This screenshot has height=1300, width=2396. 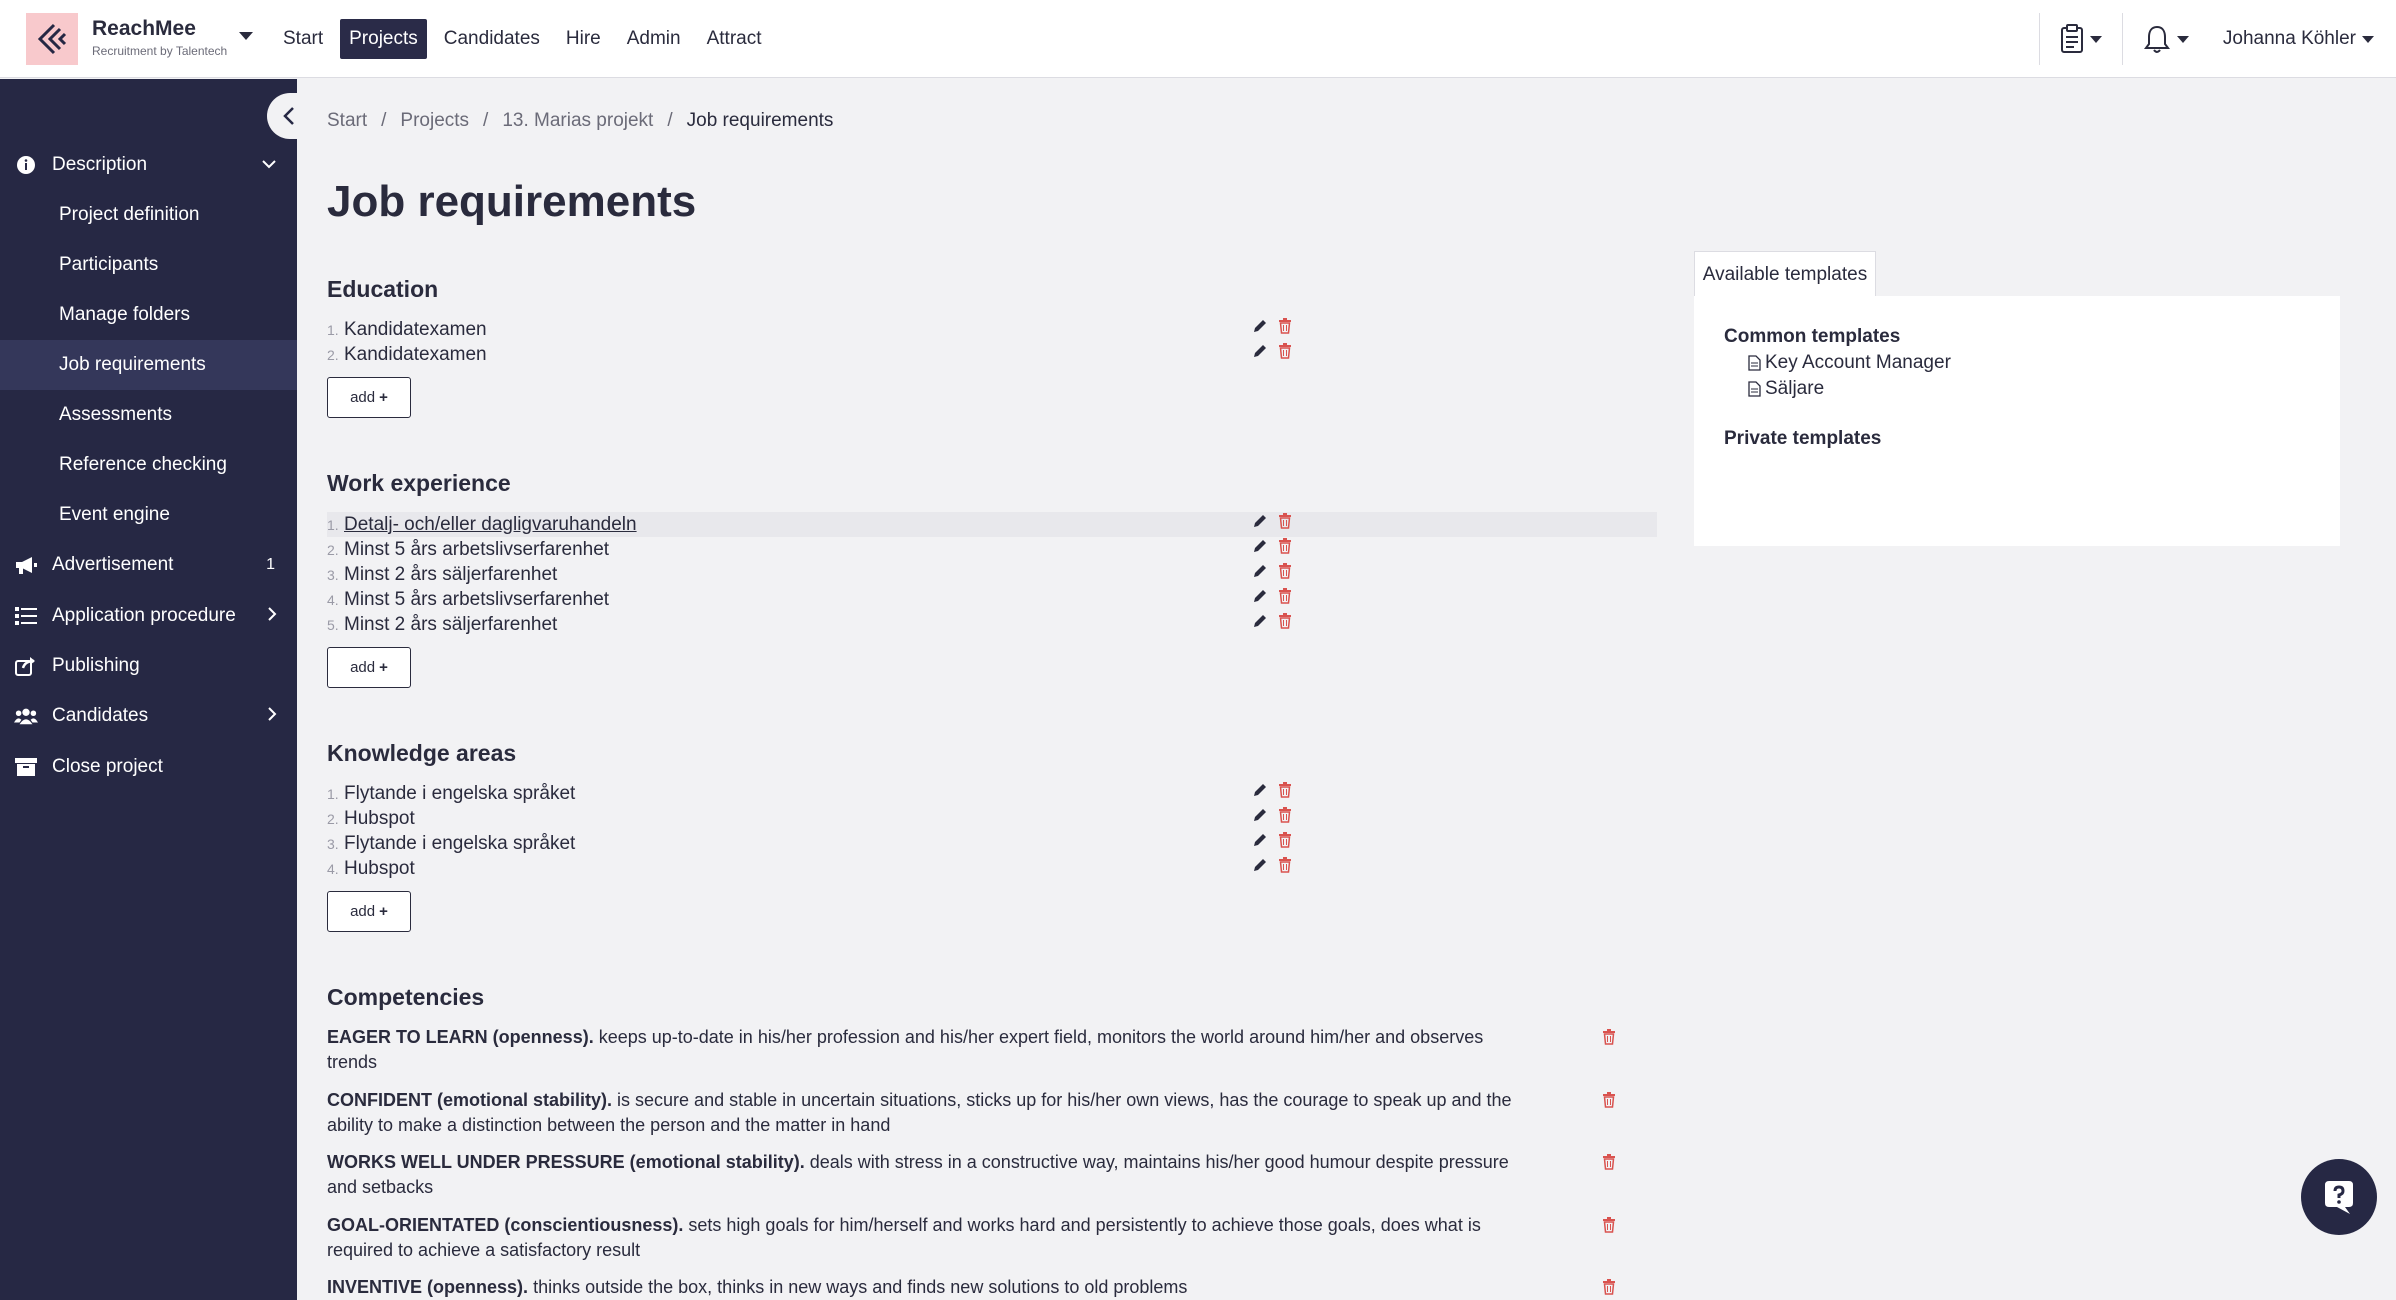 What do you see at coordinates (2289, 38) in the screenshot?
I see `user-name: Johanna Köhler` at bounding box center [2289, 38].